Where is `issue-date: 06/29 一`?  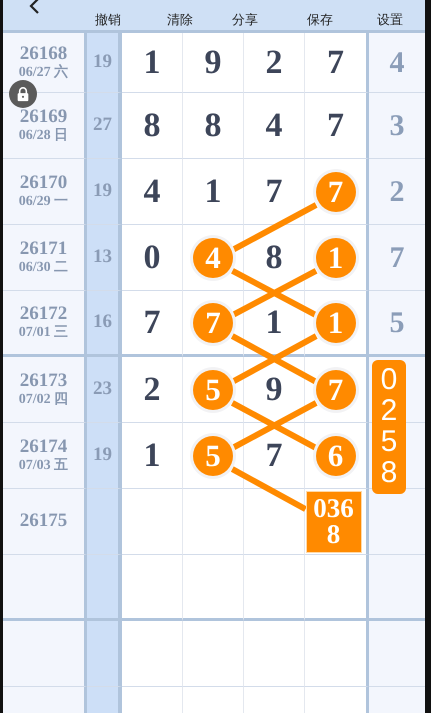
issue-date: 06/29 一 is located at coordinates (43, 202).